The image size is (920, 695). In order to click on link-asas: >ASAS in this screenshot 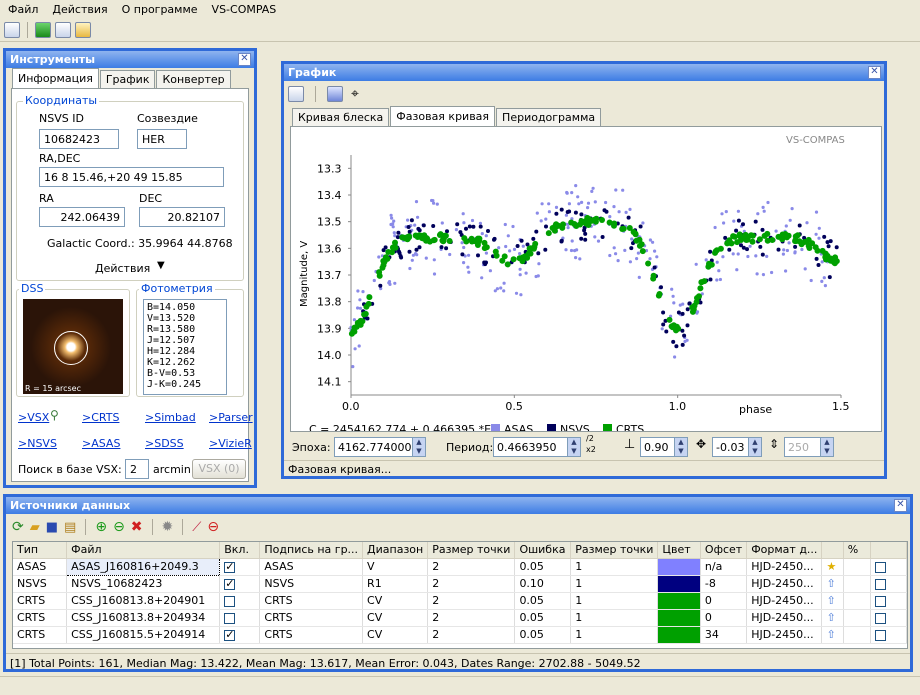, I will do `click(101, 443)`.